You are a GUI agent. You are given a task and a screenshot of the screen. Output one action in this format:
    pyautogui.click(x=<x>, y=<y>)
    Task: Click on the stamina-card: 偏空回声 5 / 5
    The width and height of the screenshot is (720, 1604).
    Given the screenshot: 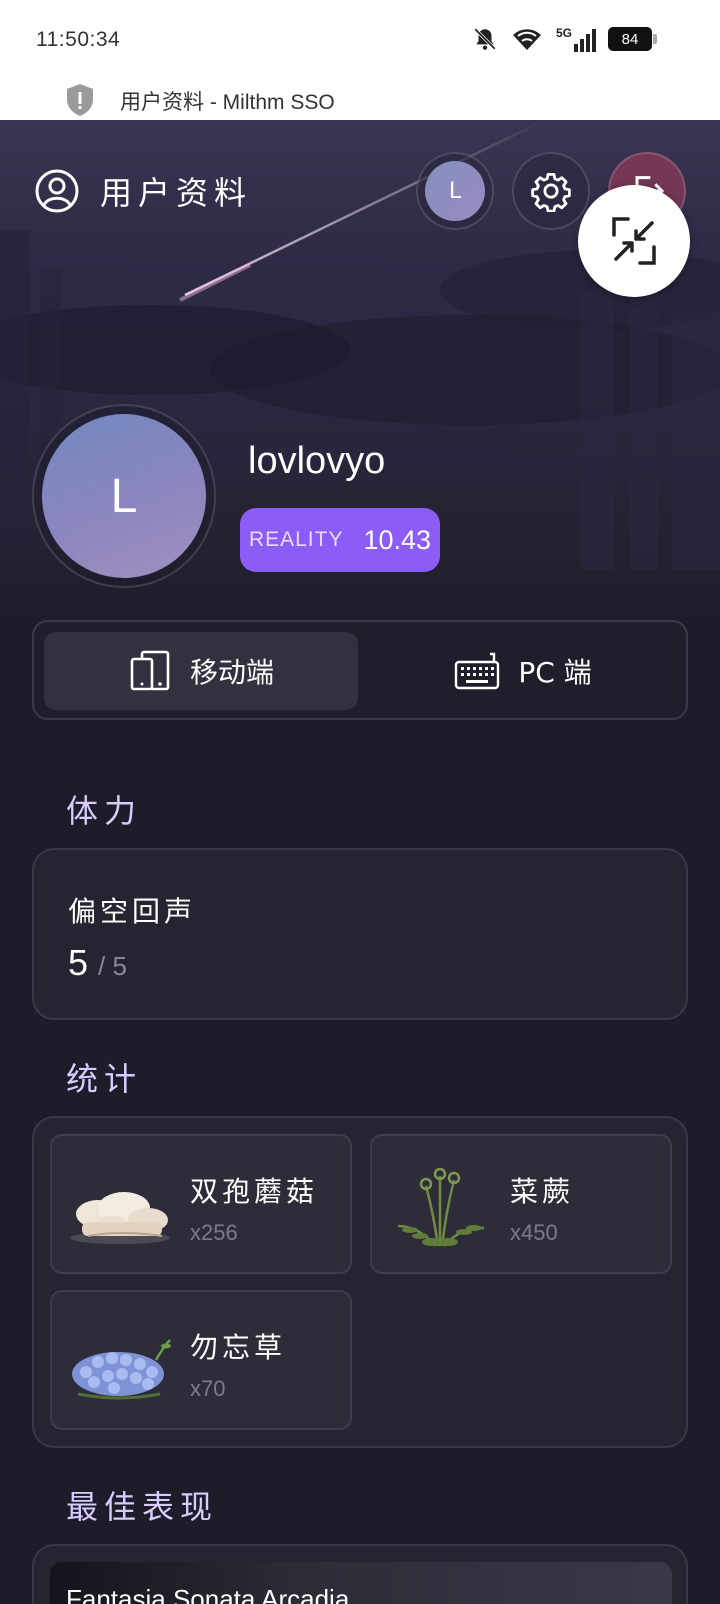 What is the action you would take?
    pyautogui.click(x=360, y=934)
    